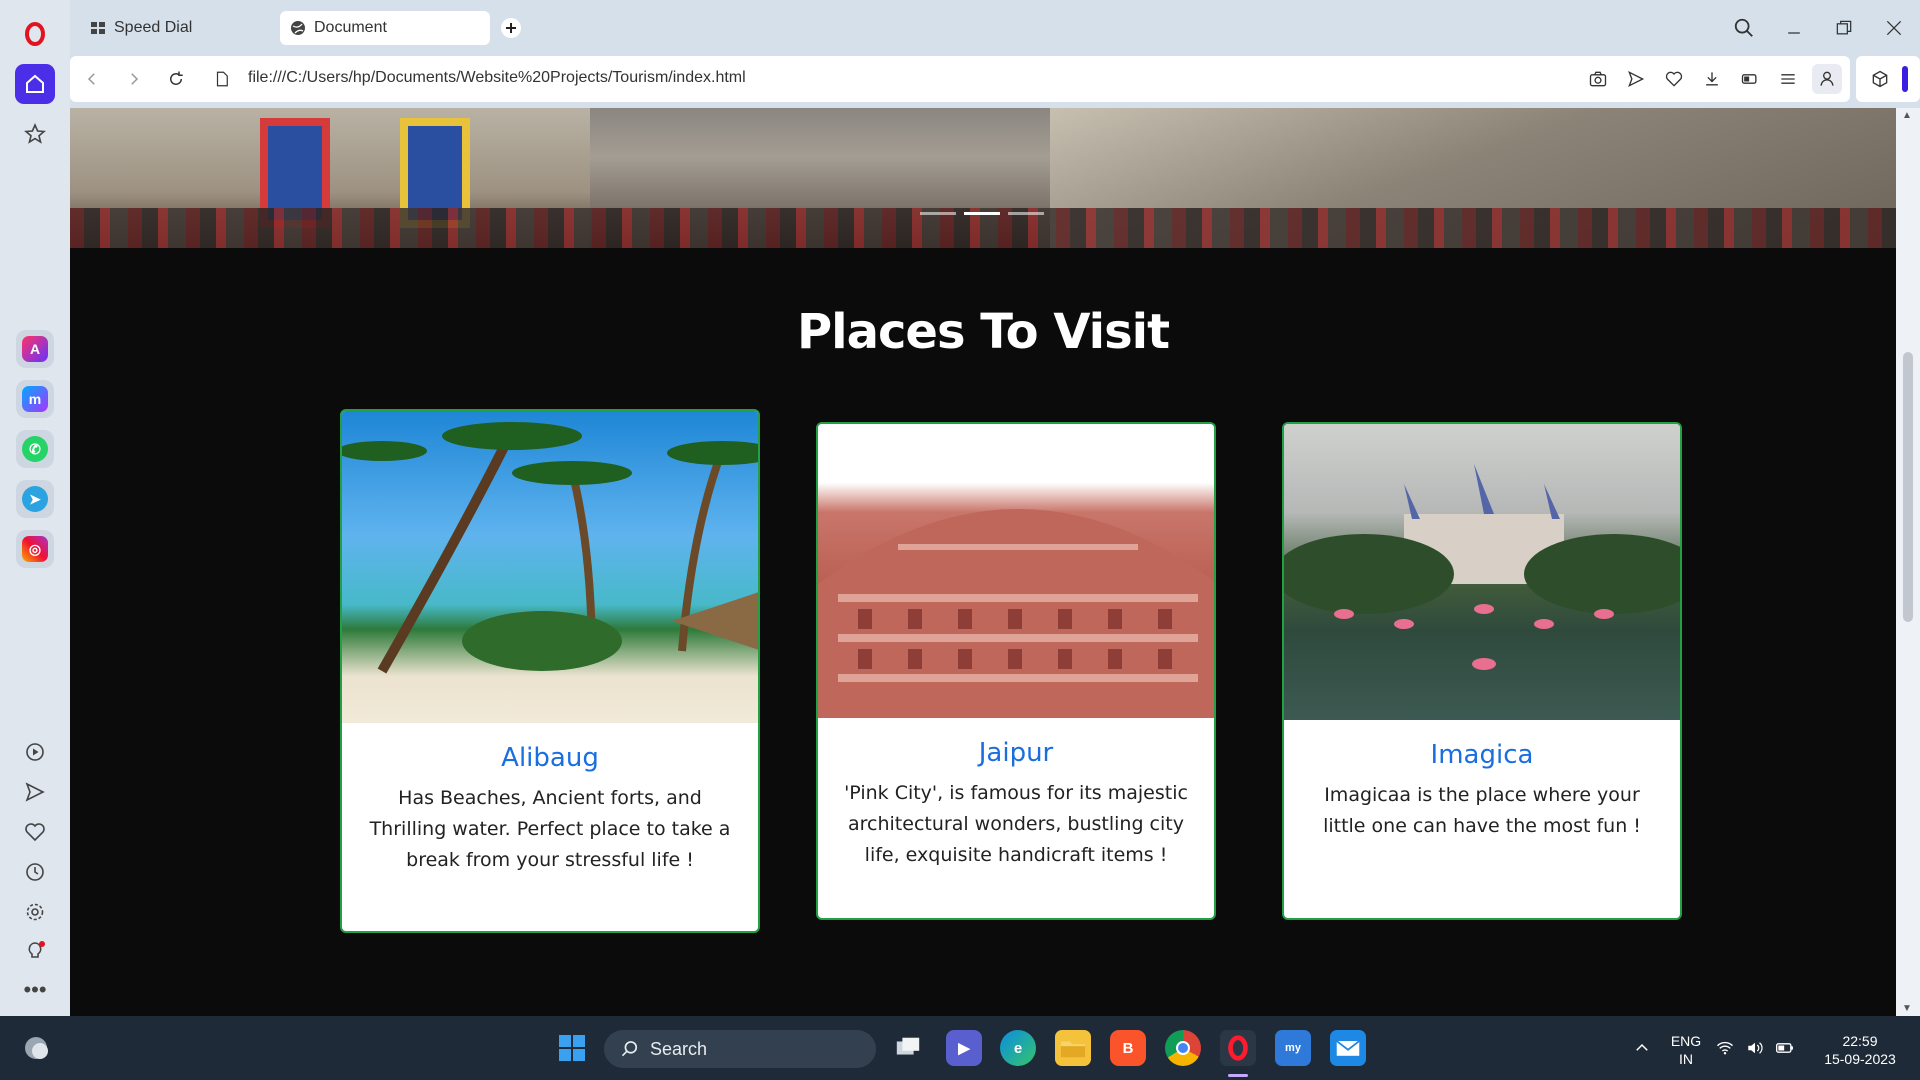  I want to click on page-scrollbar: ▲ ▼, so click(1908, 562).